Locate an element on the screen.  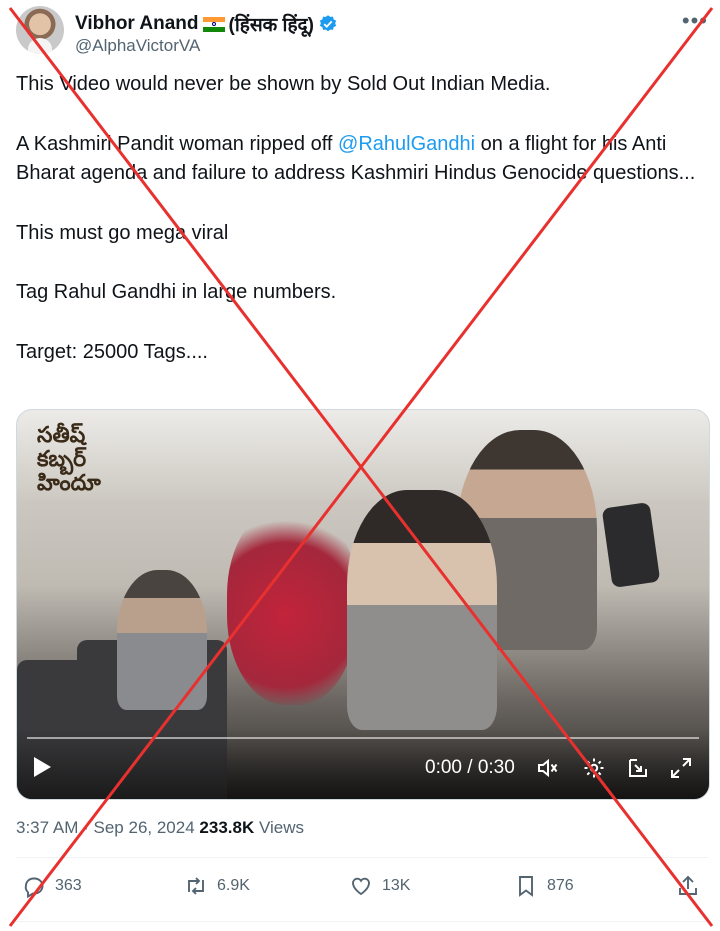
india-flag-icon is located at coordinates (213, 24).